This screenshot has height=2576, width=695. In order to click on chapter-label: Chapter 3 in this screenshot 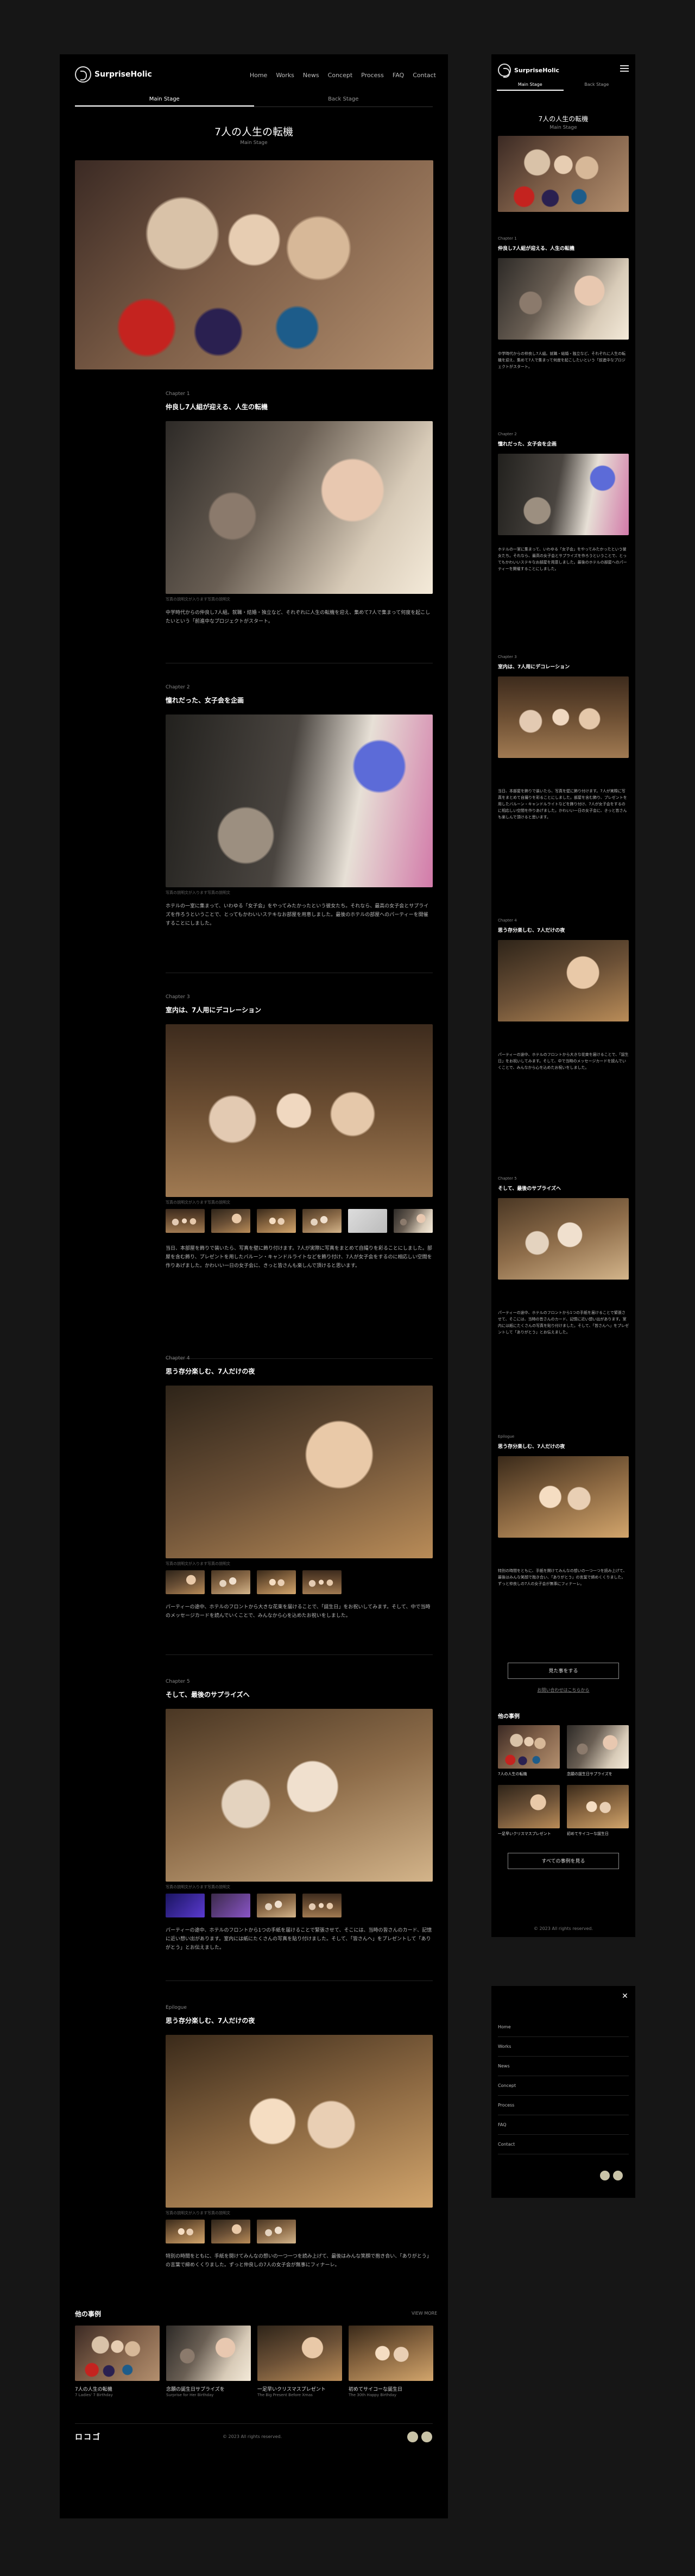, I will do `click(178, 997)`.